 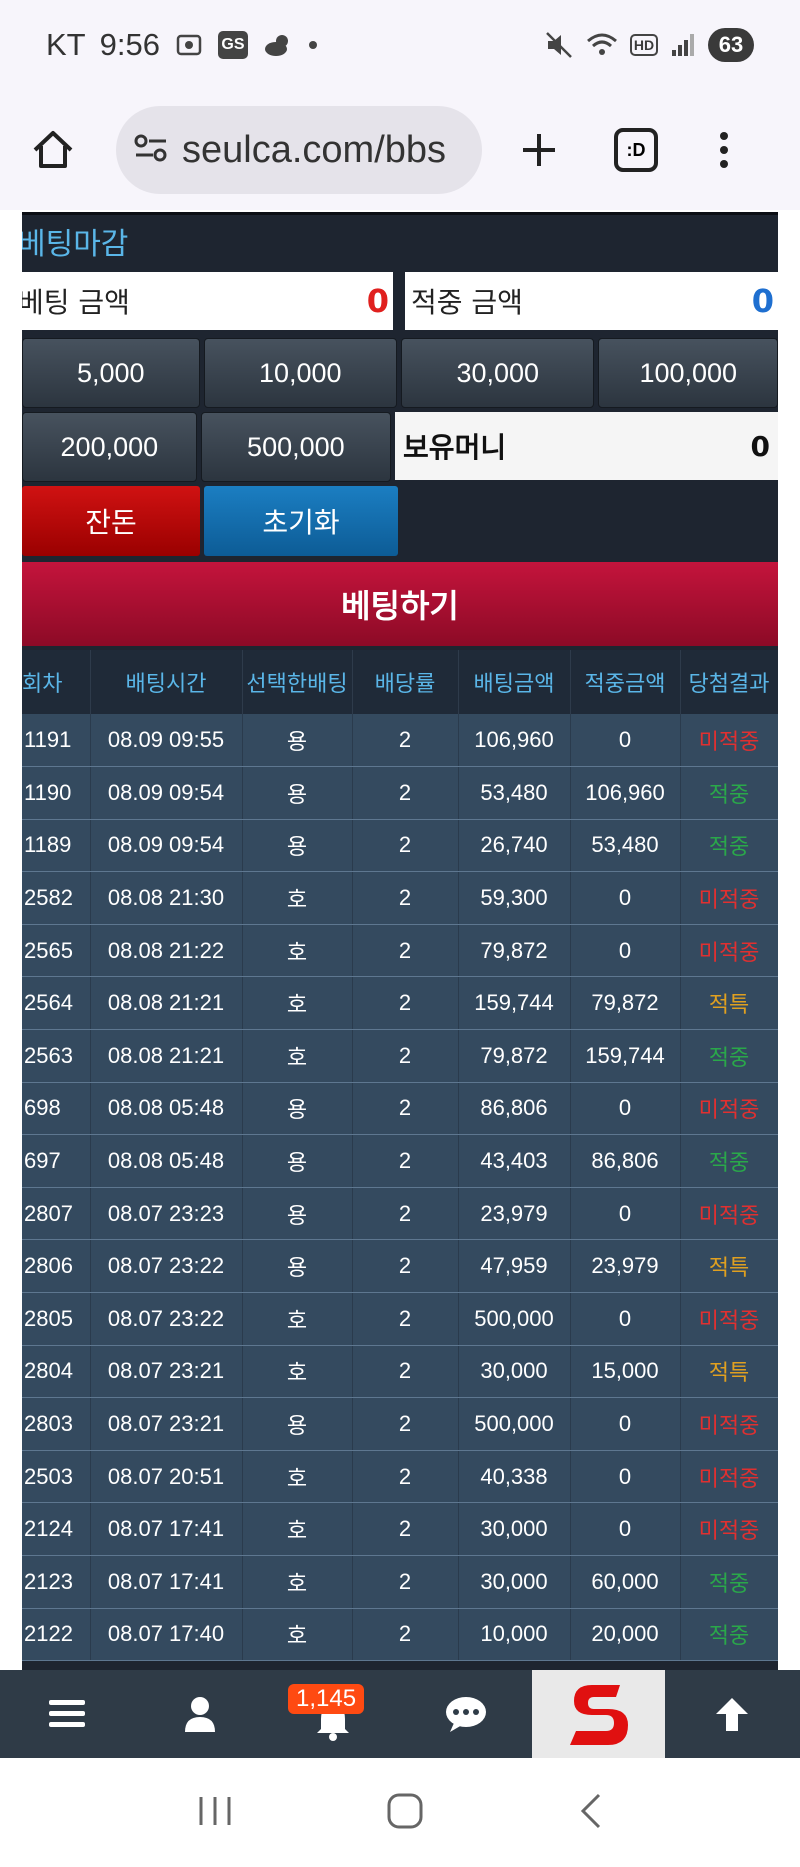 I want to click on user-button, so click(x=199, y=1714).